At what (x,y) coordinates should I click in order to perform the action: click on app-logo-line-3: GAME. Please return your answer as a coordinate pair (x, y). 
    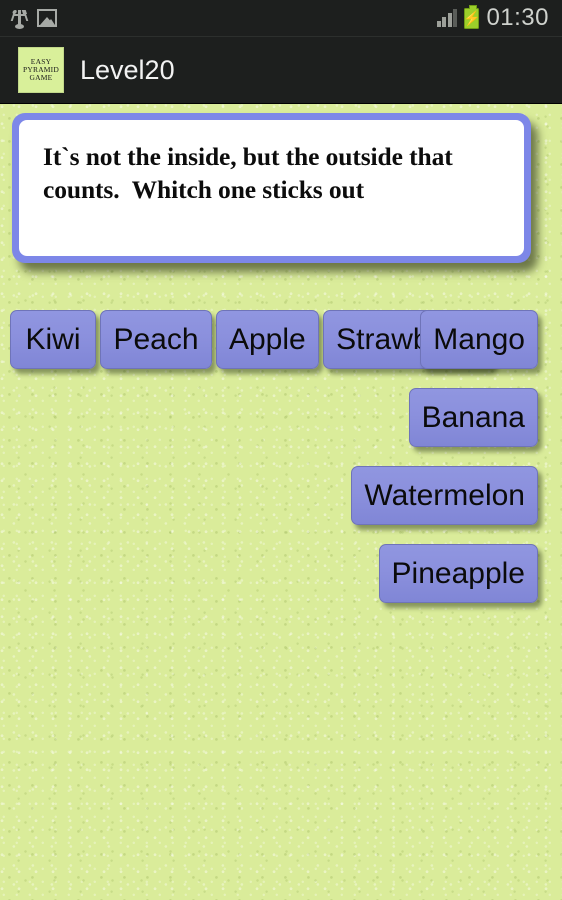
    Looking at the image, I should click on (41, 78).